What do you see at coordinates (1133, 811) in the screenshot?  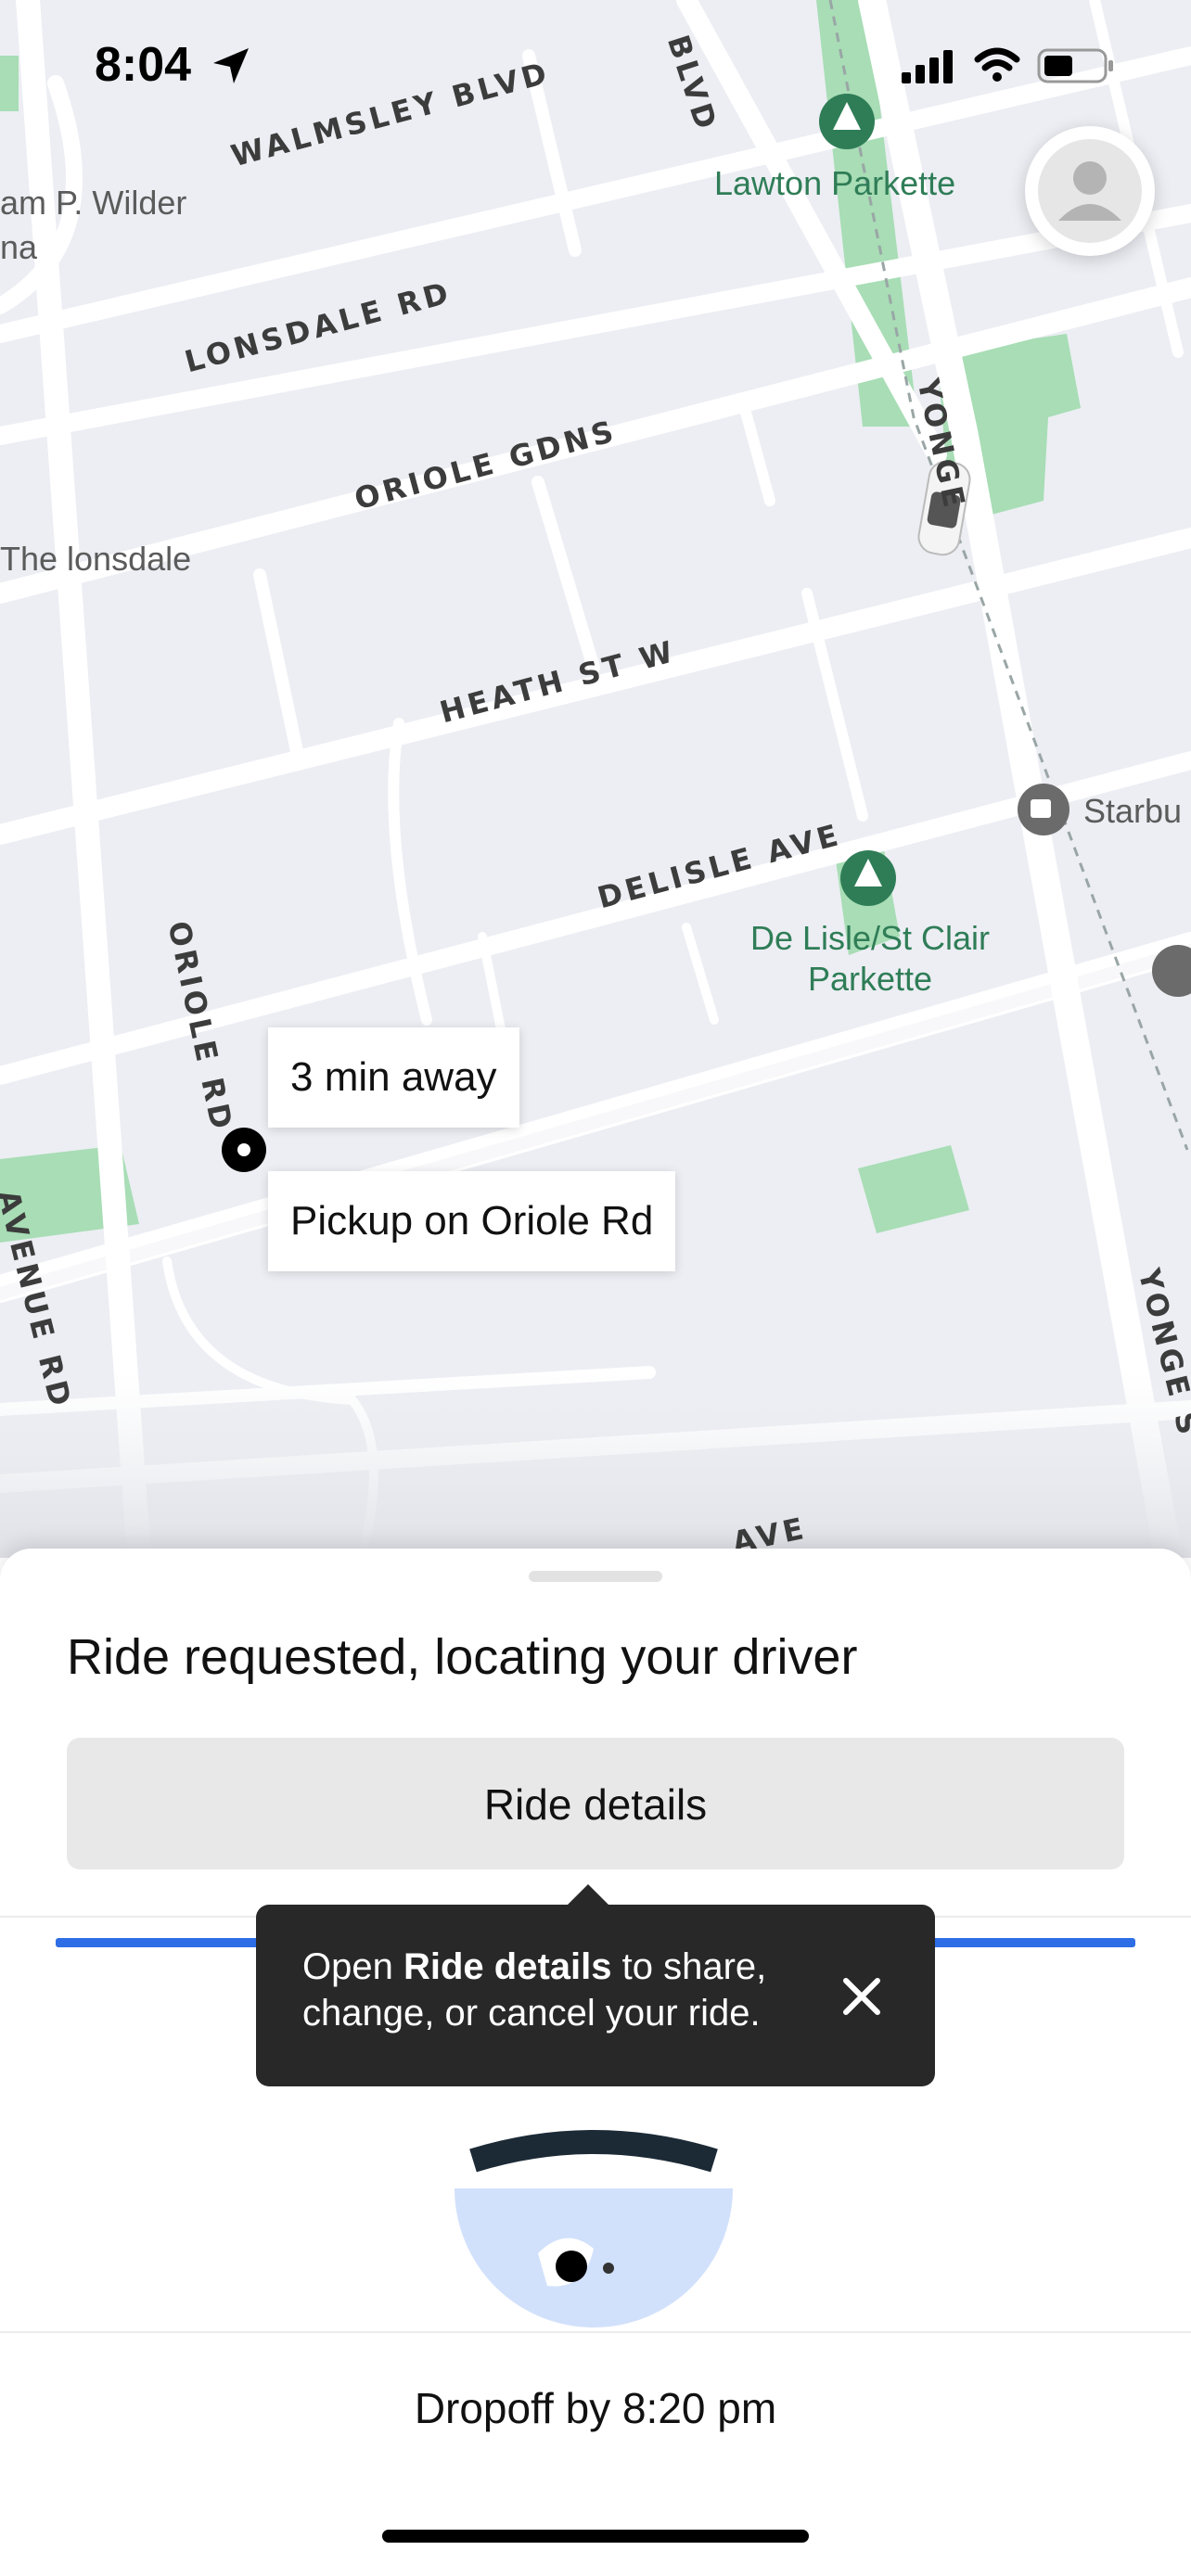 I see `place-label: Starbu` at bounding box center [1133, 811].